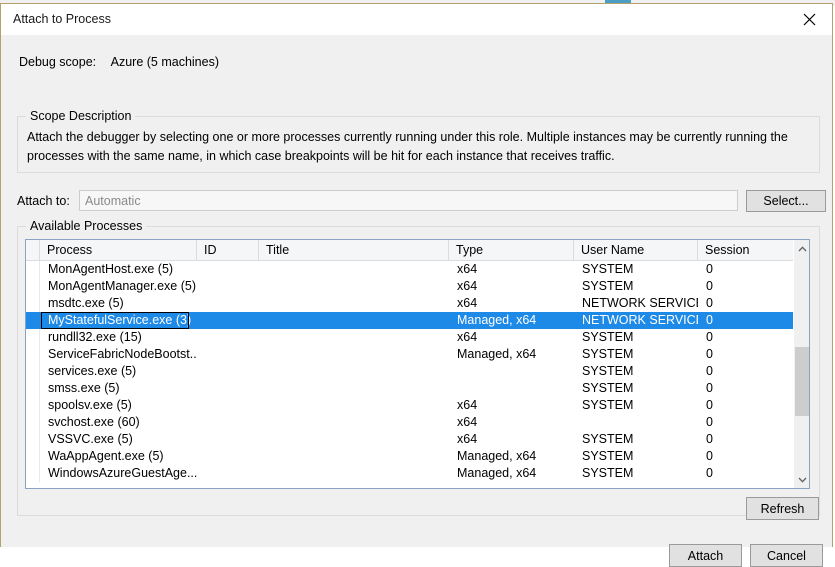 The width and height of the screenshot is (835, 567). What do you see at coordinates (417, 456) in the screenshot?
I see `table-row: WaAppAgent.exe (5) Managed, x64 SYSTEM 0` at bounding box center [417, 456].